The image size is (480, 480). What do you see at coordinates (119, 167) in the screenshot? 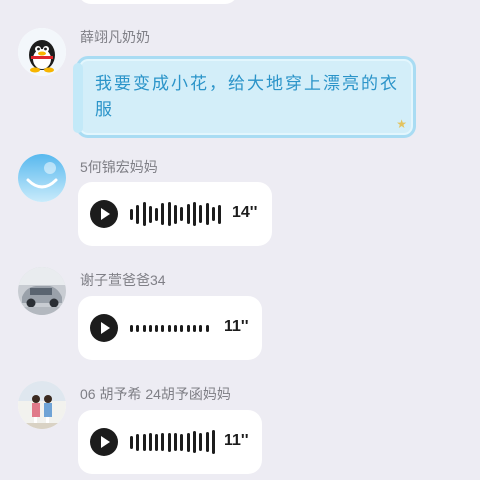
I see `sender-name: 5何锦宏妈妈` at bounding box center [119, 167].